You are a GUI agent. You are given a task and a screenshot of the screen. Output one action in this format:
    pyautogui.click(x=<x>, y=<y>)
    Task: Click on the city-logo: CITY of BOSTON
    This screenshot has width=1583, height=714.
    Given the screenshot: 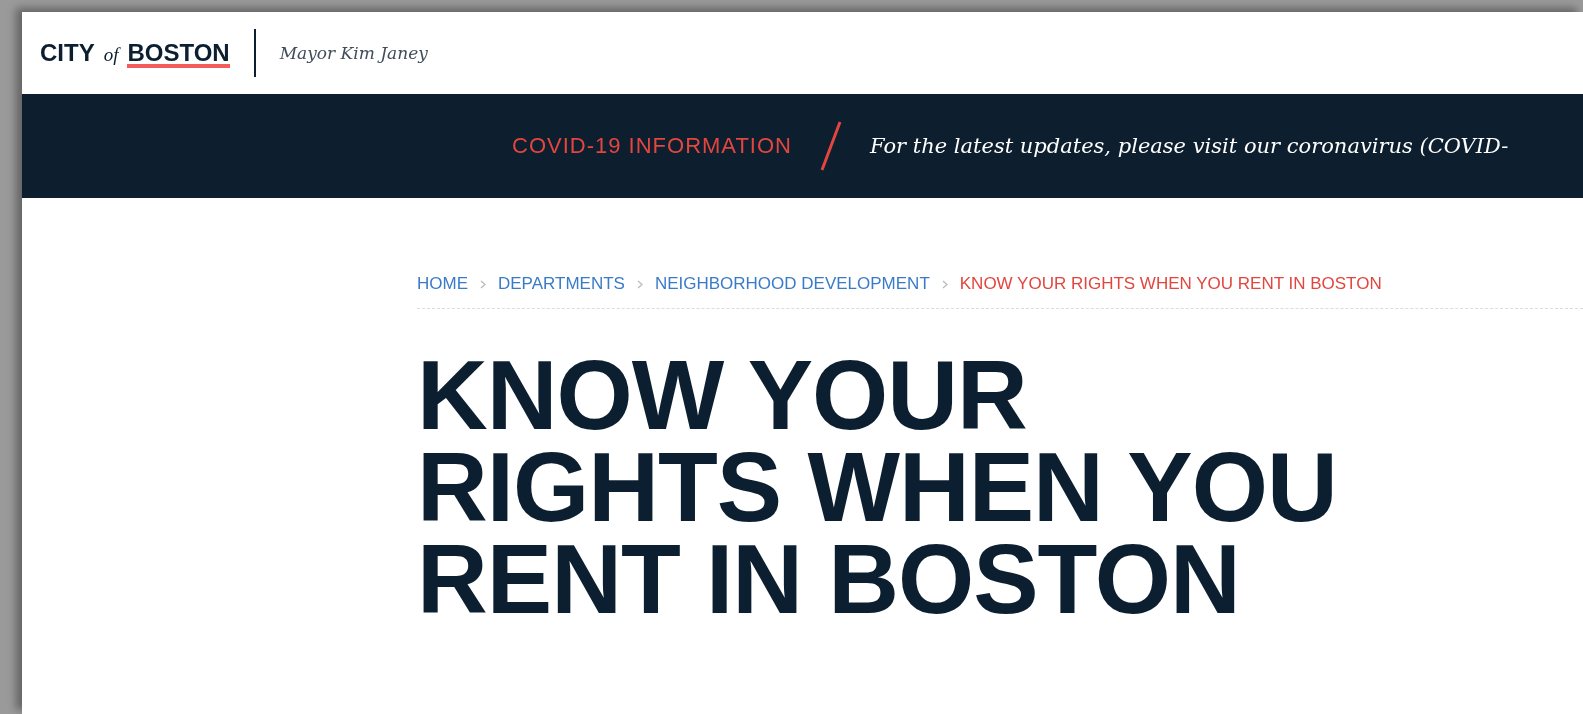 What is the action you would take?
    pyautogui.click(x=135, y=53)
    